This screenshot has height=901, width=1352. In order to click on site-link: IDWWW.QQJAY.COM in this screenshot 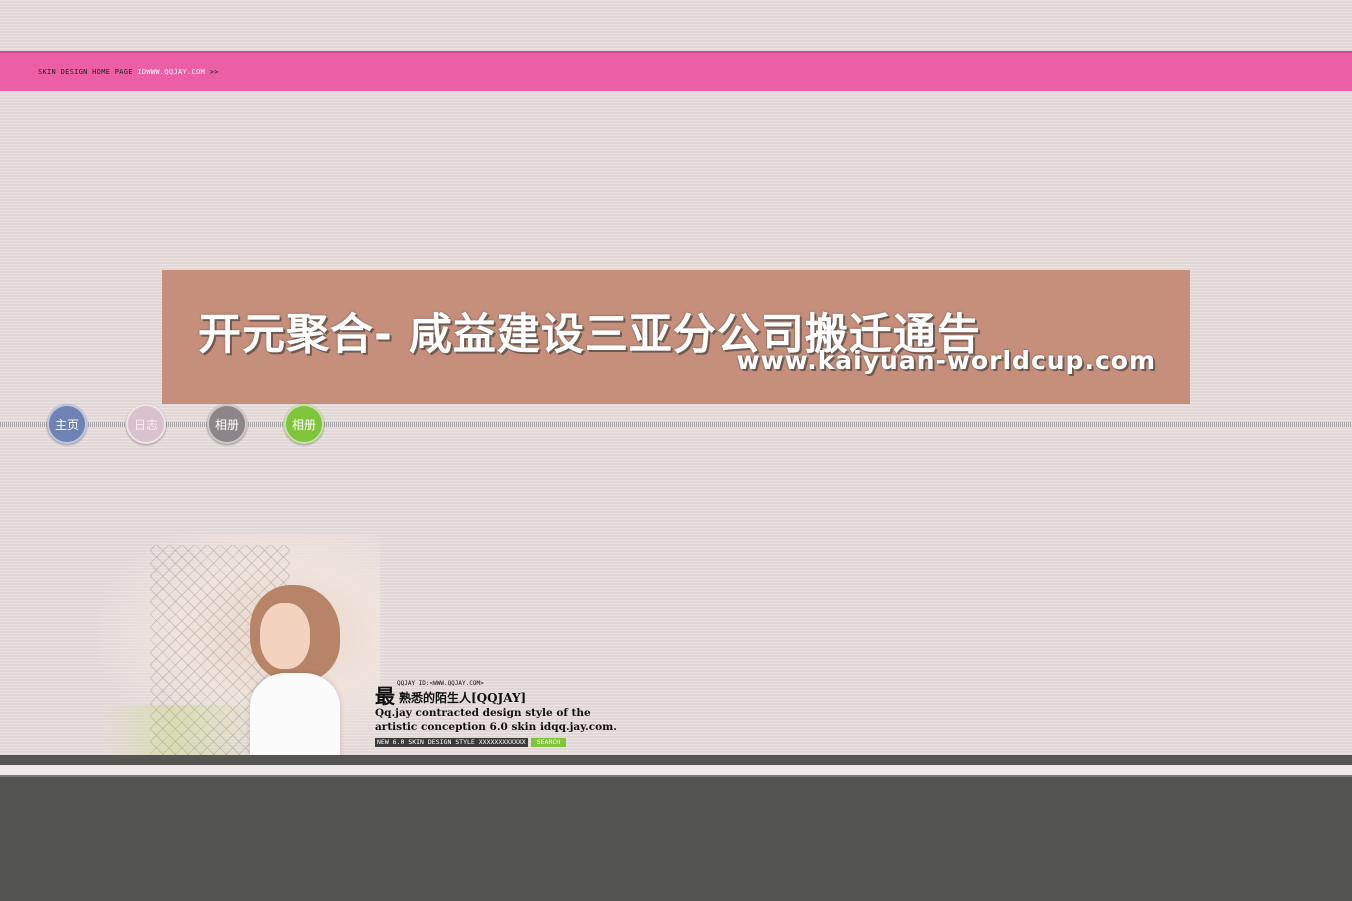, I will do `click(171, 72)`.